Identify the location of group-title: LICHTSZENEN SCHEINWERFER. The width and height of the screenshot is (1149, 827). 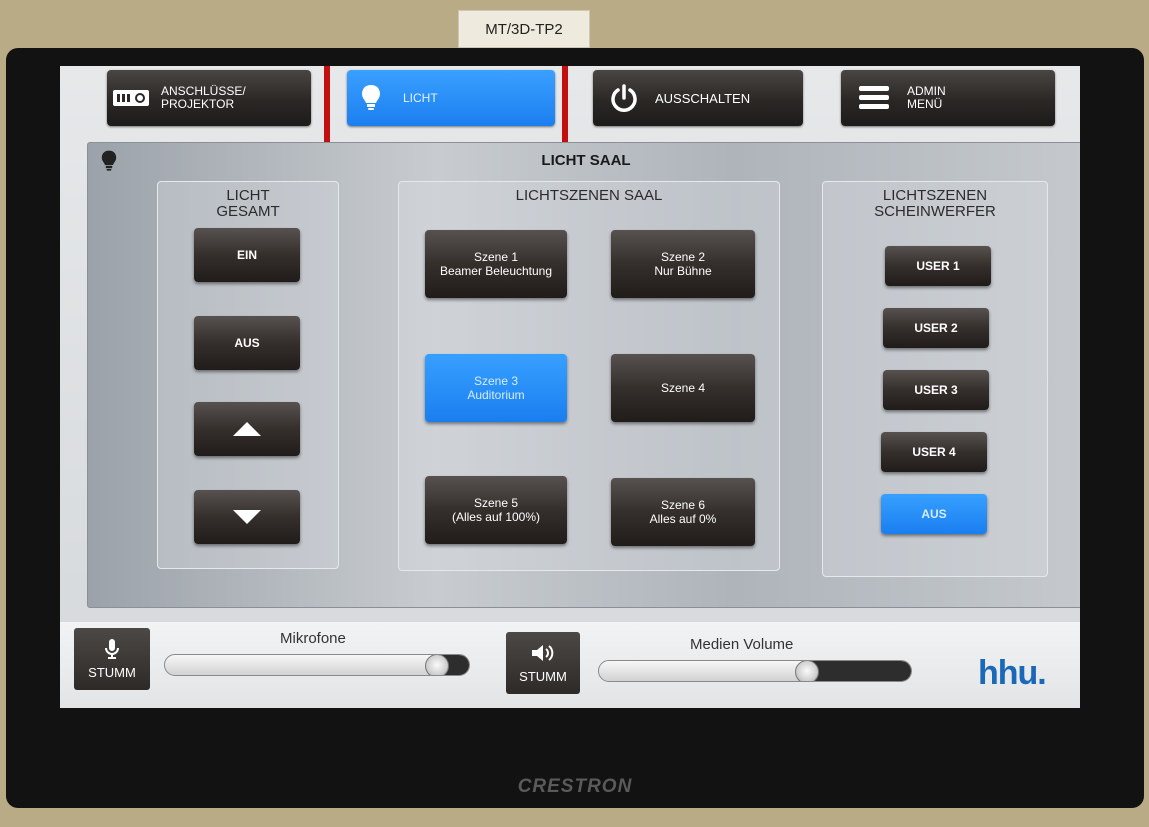
(935, 203).